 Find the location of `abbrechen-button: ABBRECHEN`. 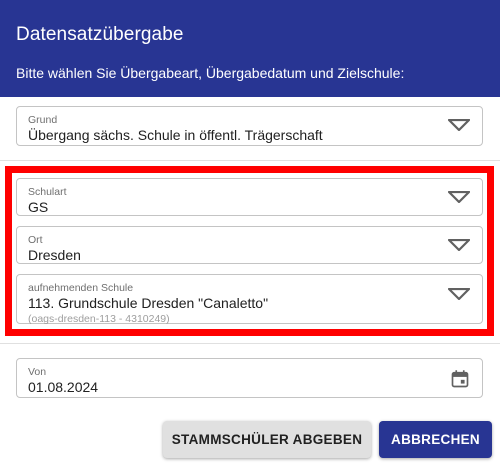

abbrechen-button: ABBRECHEN is located at coordinates (435, 439).